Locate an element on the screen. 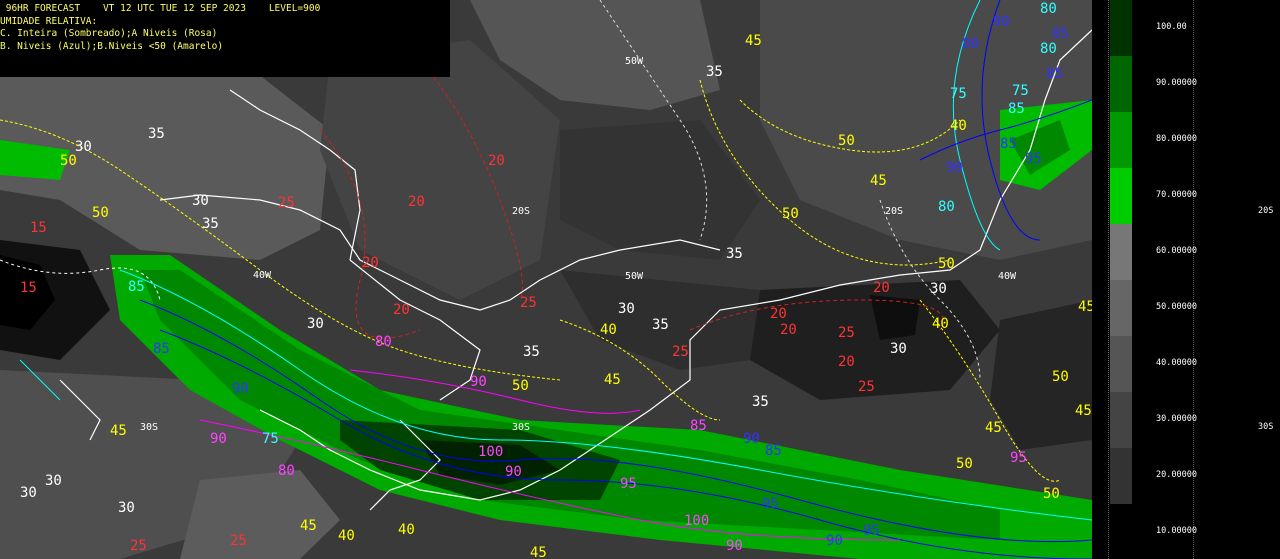  colorbar-label: 40.00000 is located at coordinates (1176, 363).